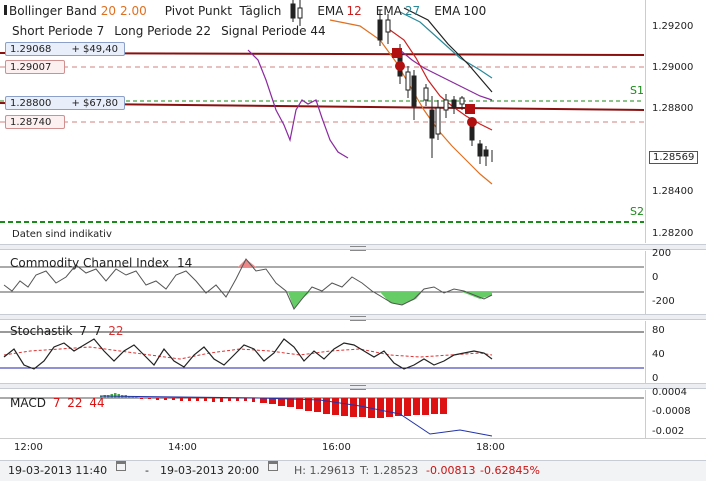 This screenshot has height=481, width=706. Describe the element at coordinates (5, 10) in the screenshot. I see `bollinger-legend-icon` at that location.